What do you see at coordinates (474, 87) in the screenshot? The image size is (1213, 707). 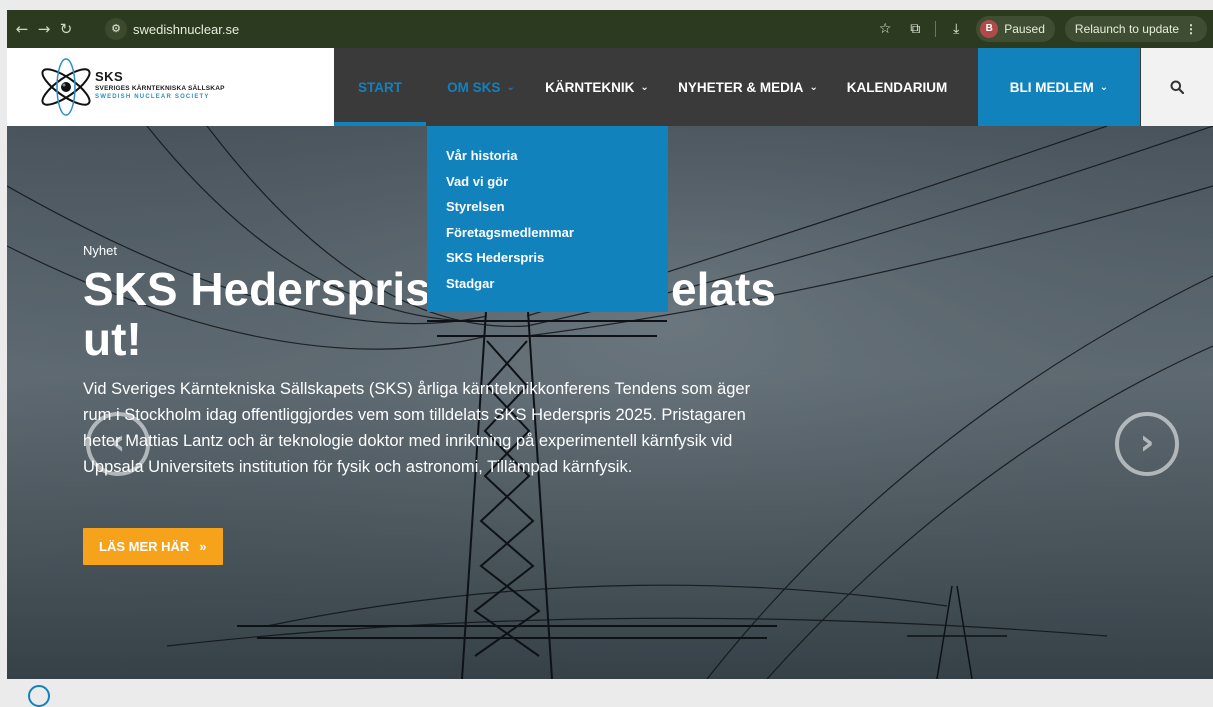 I see `nav-item-label: OM SKS` at bounding box center [474, 87].